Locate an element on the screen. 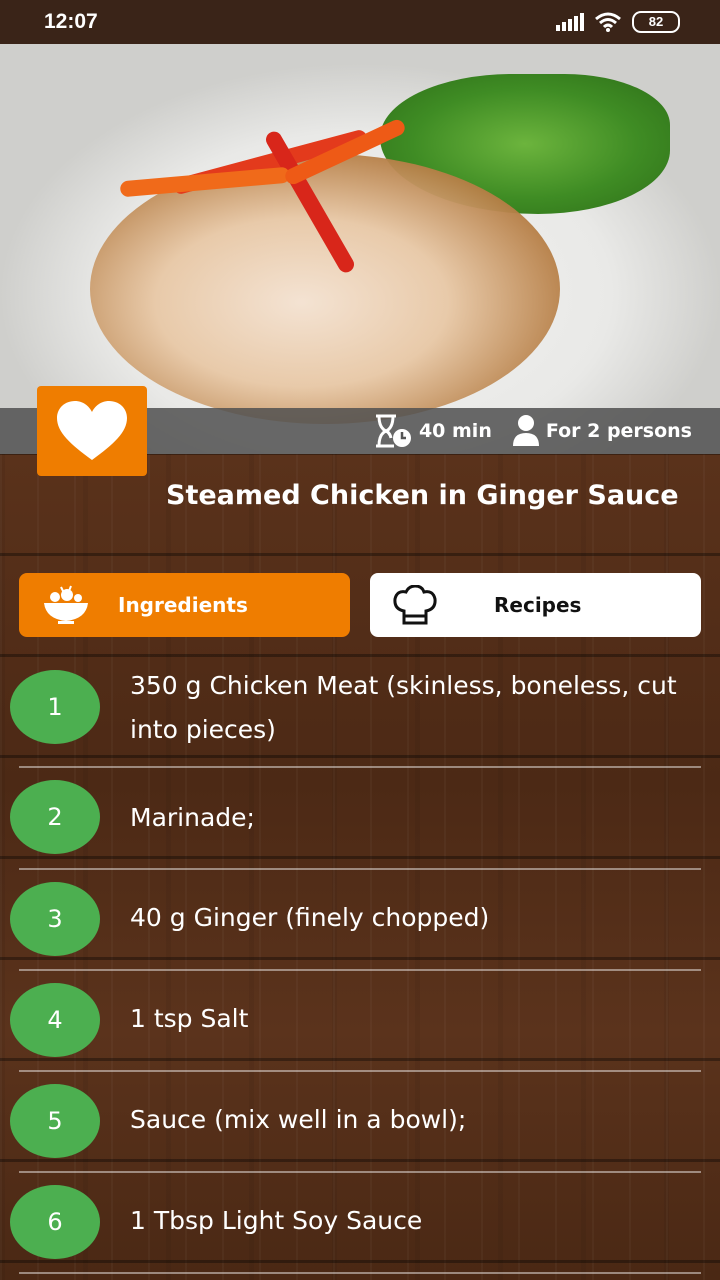 The width and height of the screenshot is (720, 1280). heart-icon is located at coordinates (92, 430).